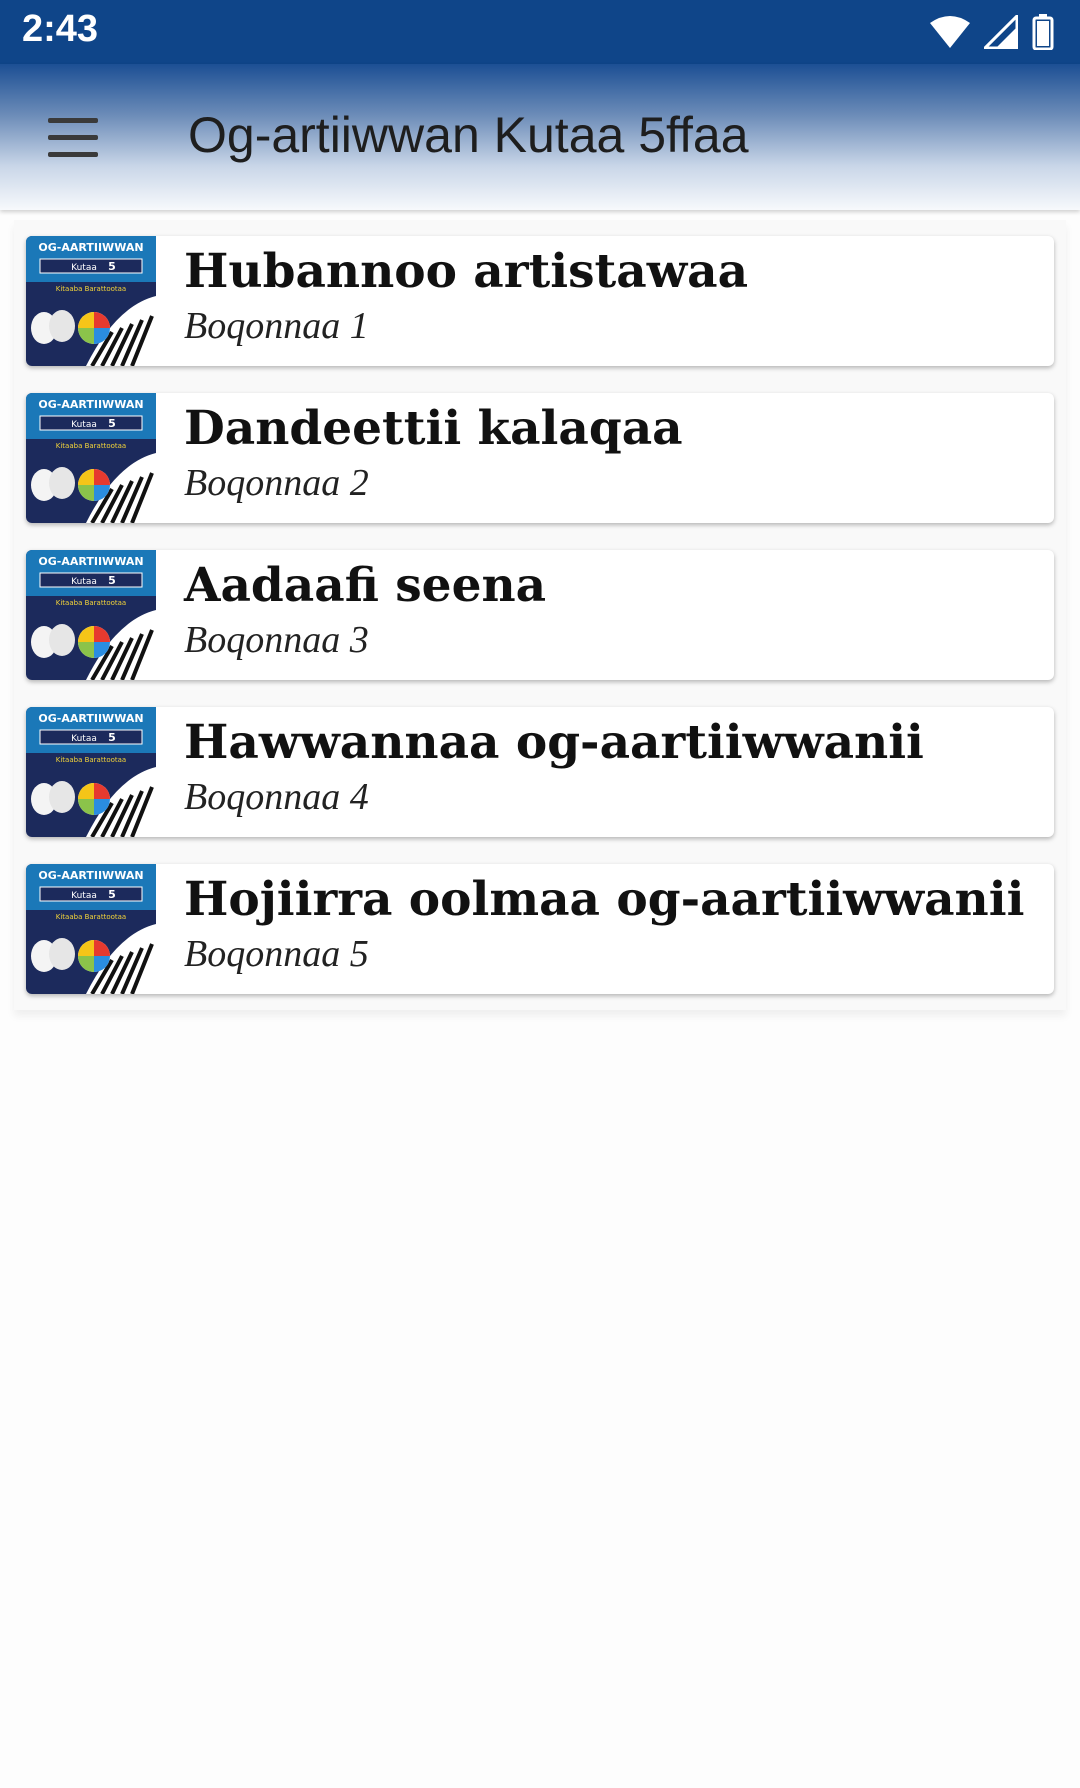 The width and height of the screenshot is (1080, 1788). I want to click on page-title: Og-artiiwwan Kutaa 5ffaa, so click(468, 135).